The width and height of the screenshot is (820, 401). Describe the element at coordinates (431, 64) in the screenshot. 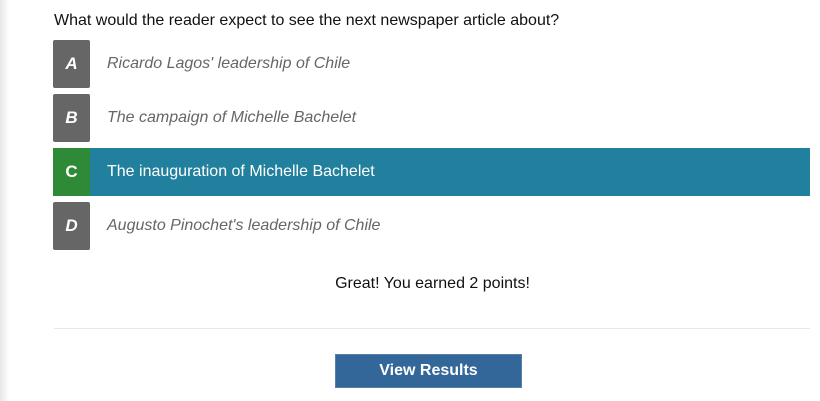

I see `option-a: A Ricardo Lagos' leadership of Chile` at that location.